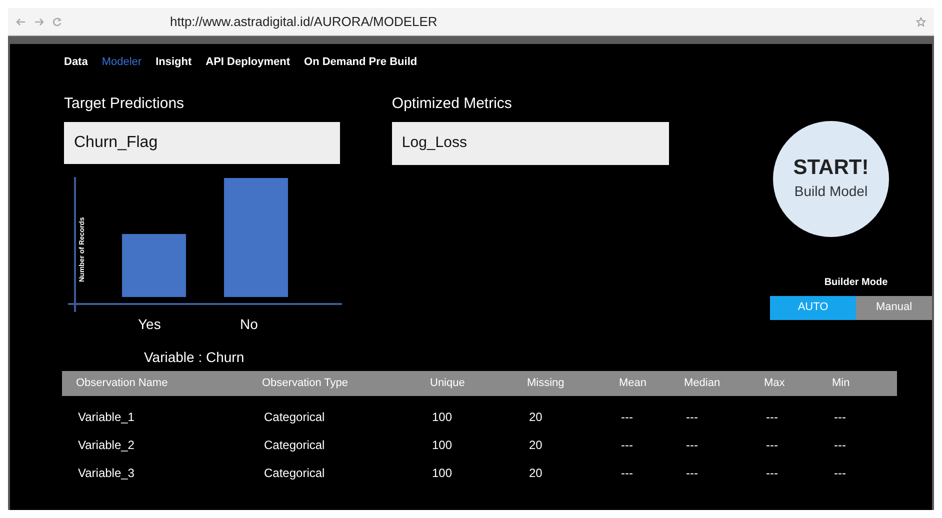 This screenshot has width=942, height=518. I want to click on nav-tab: Insight, so click(174, 62).